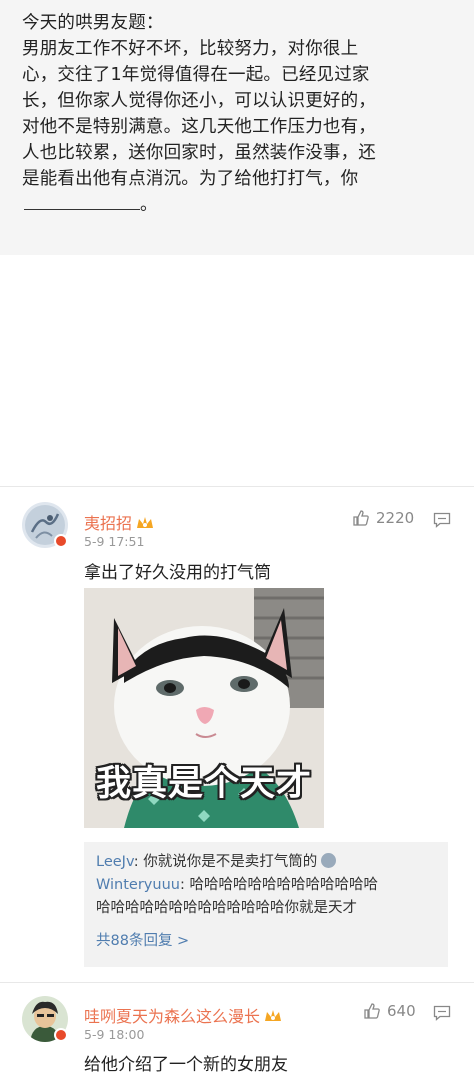  What do you see at coordinates (82, 203) in the screenshot?
I see `answer-blank` at bounding box center [82, 203].